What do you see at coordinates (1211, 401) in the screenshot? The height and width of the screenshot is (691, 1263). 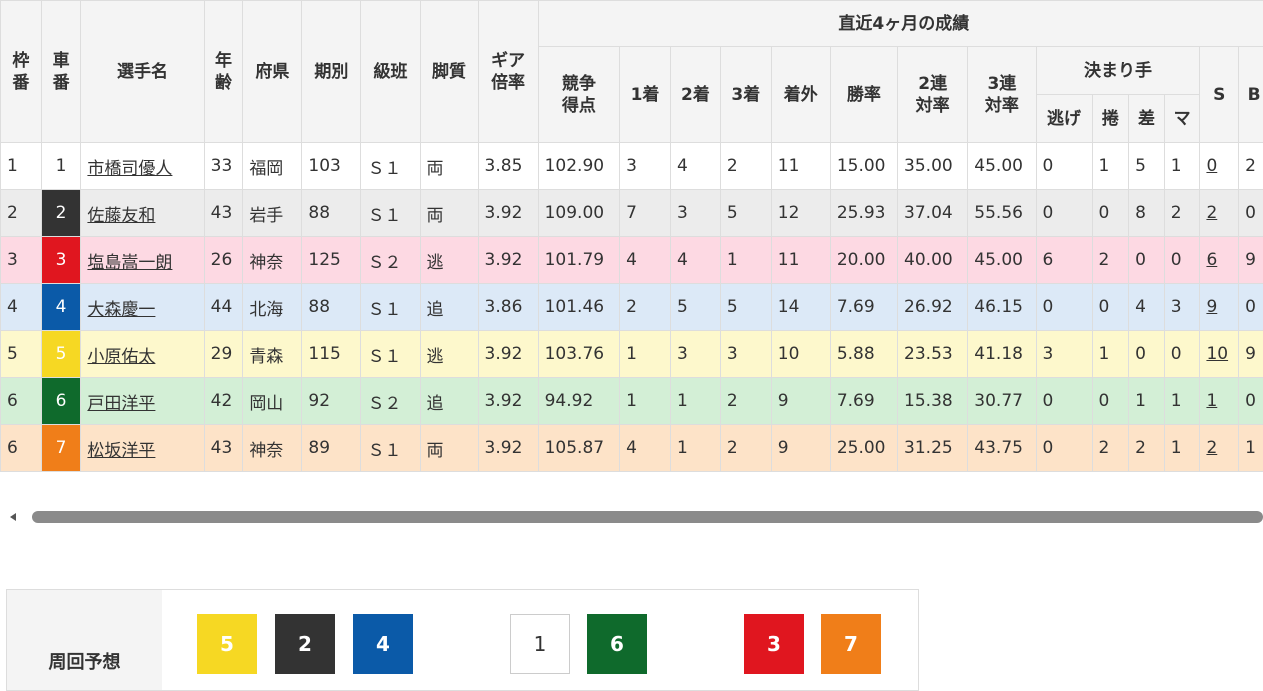 I see `s-count-link: 1` at bounding box center [1211, 401].